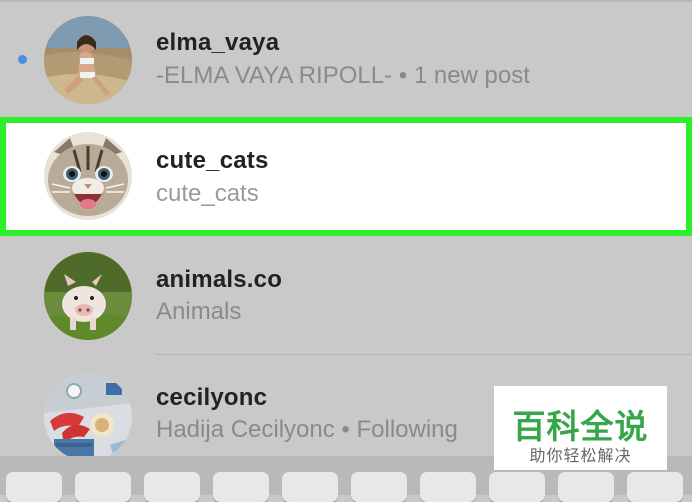  I want to click on unread-dot-icon, so click(22, 59).